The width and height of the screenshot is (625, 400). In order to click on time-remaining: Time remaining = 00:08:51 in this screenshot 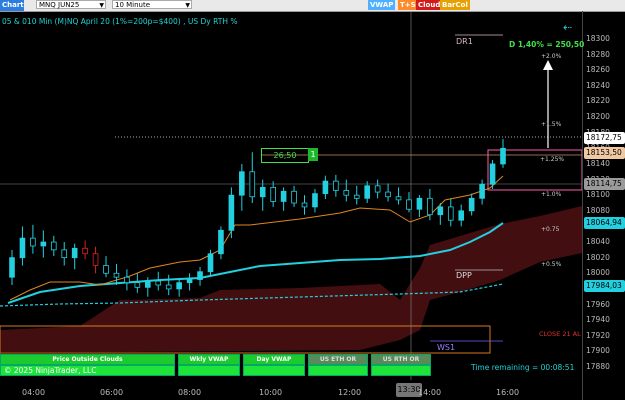, I will do `click(523, 367)`.